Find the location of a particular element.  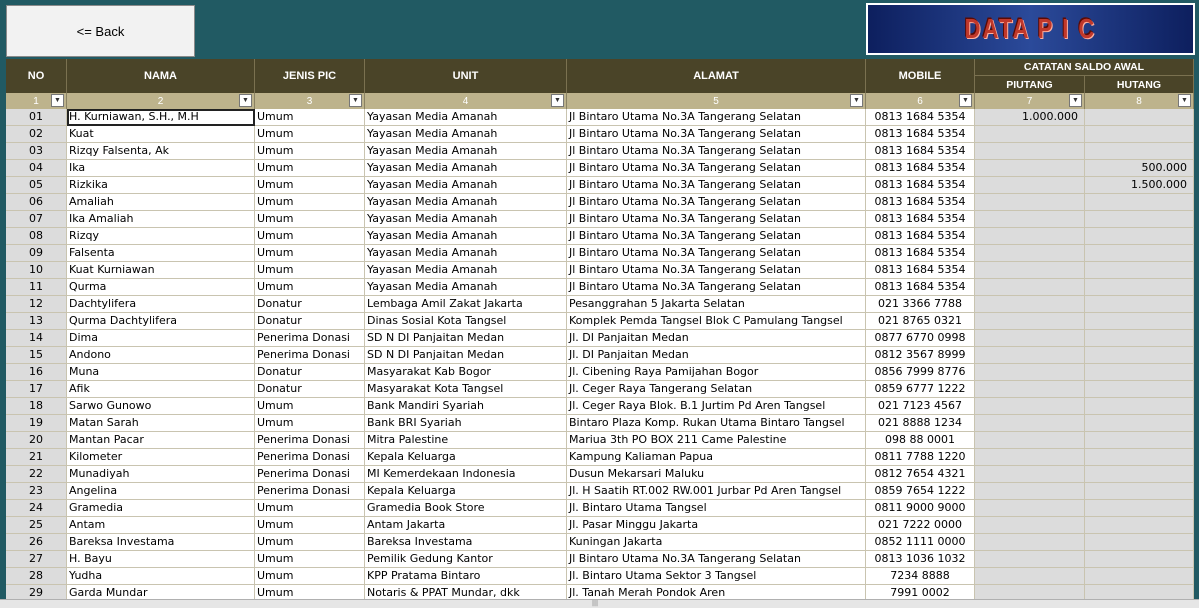

cell-mobile: 0859 7654 1222 is located at coordinates (920, 491).